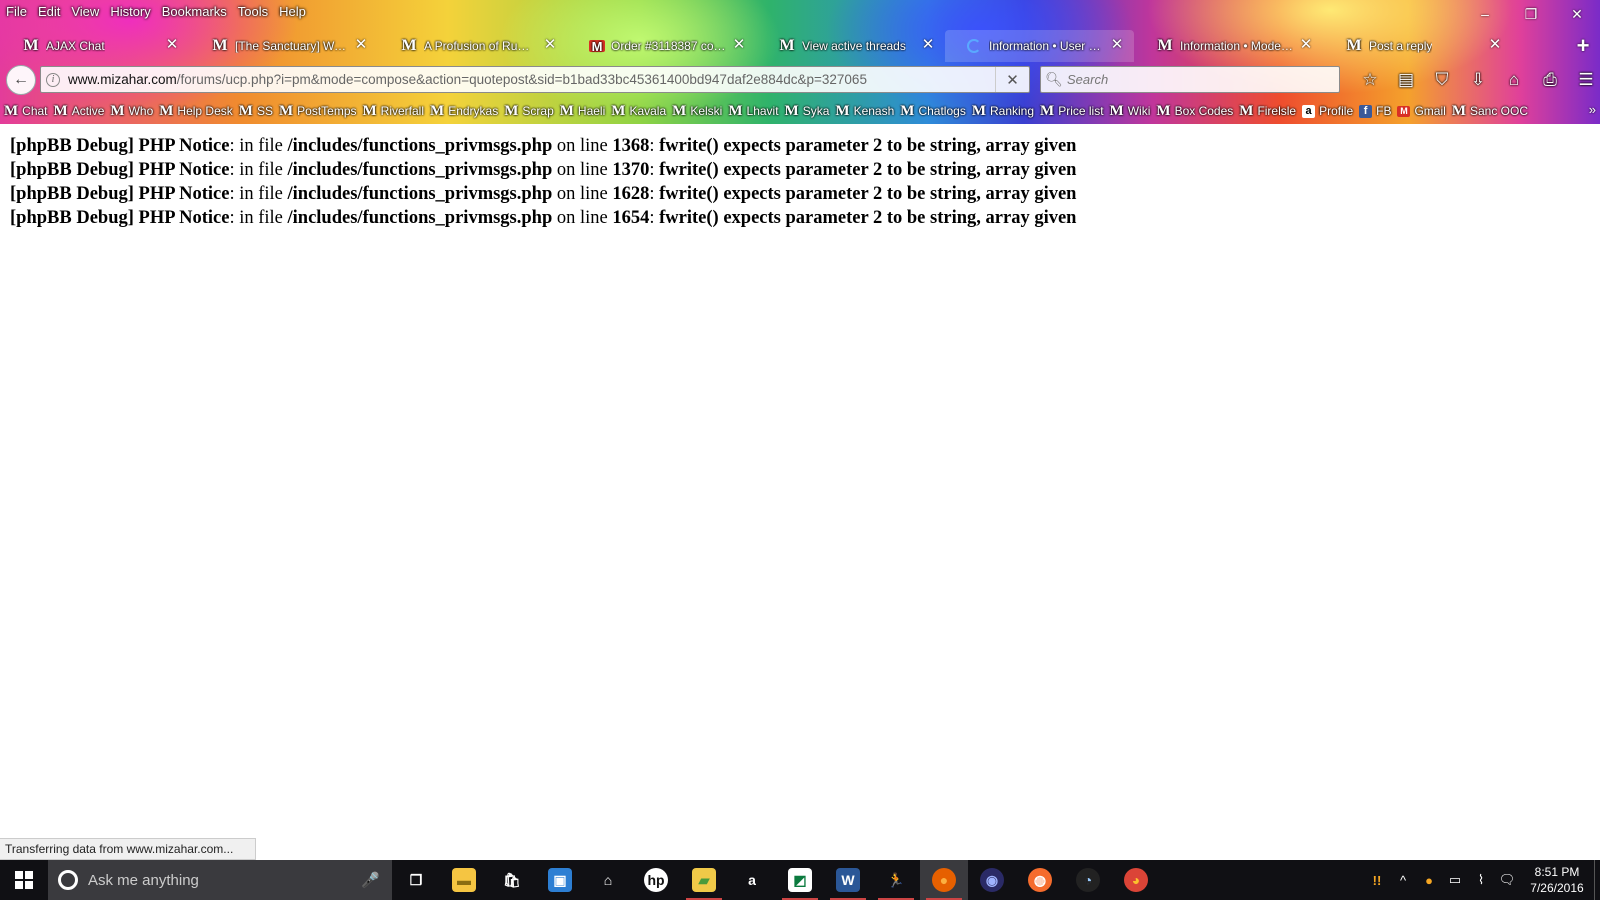  Describe the element at coordinates (26, 111) in the screenshot. I see `bookmark-chat: M Chat` at that location.